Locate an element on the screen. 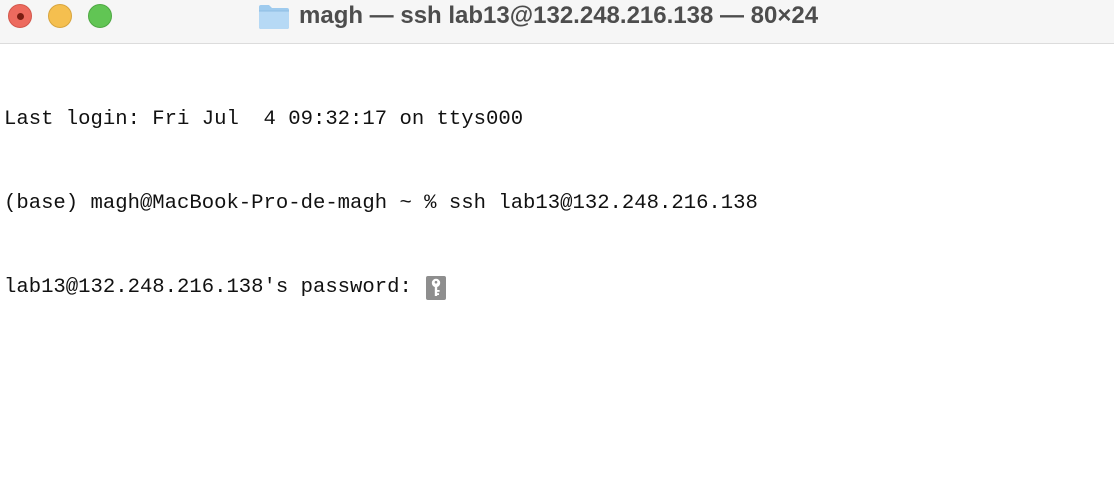  close-button is located at coordinates (20, 16).